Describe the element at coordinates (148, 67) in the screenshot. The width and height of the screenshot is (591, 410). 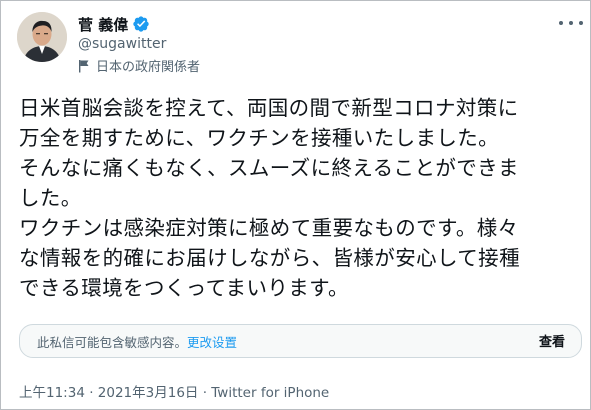
I see `government-label-text: 日本の政府関係者` at that location.